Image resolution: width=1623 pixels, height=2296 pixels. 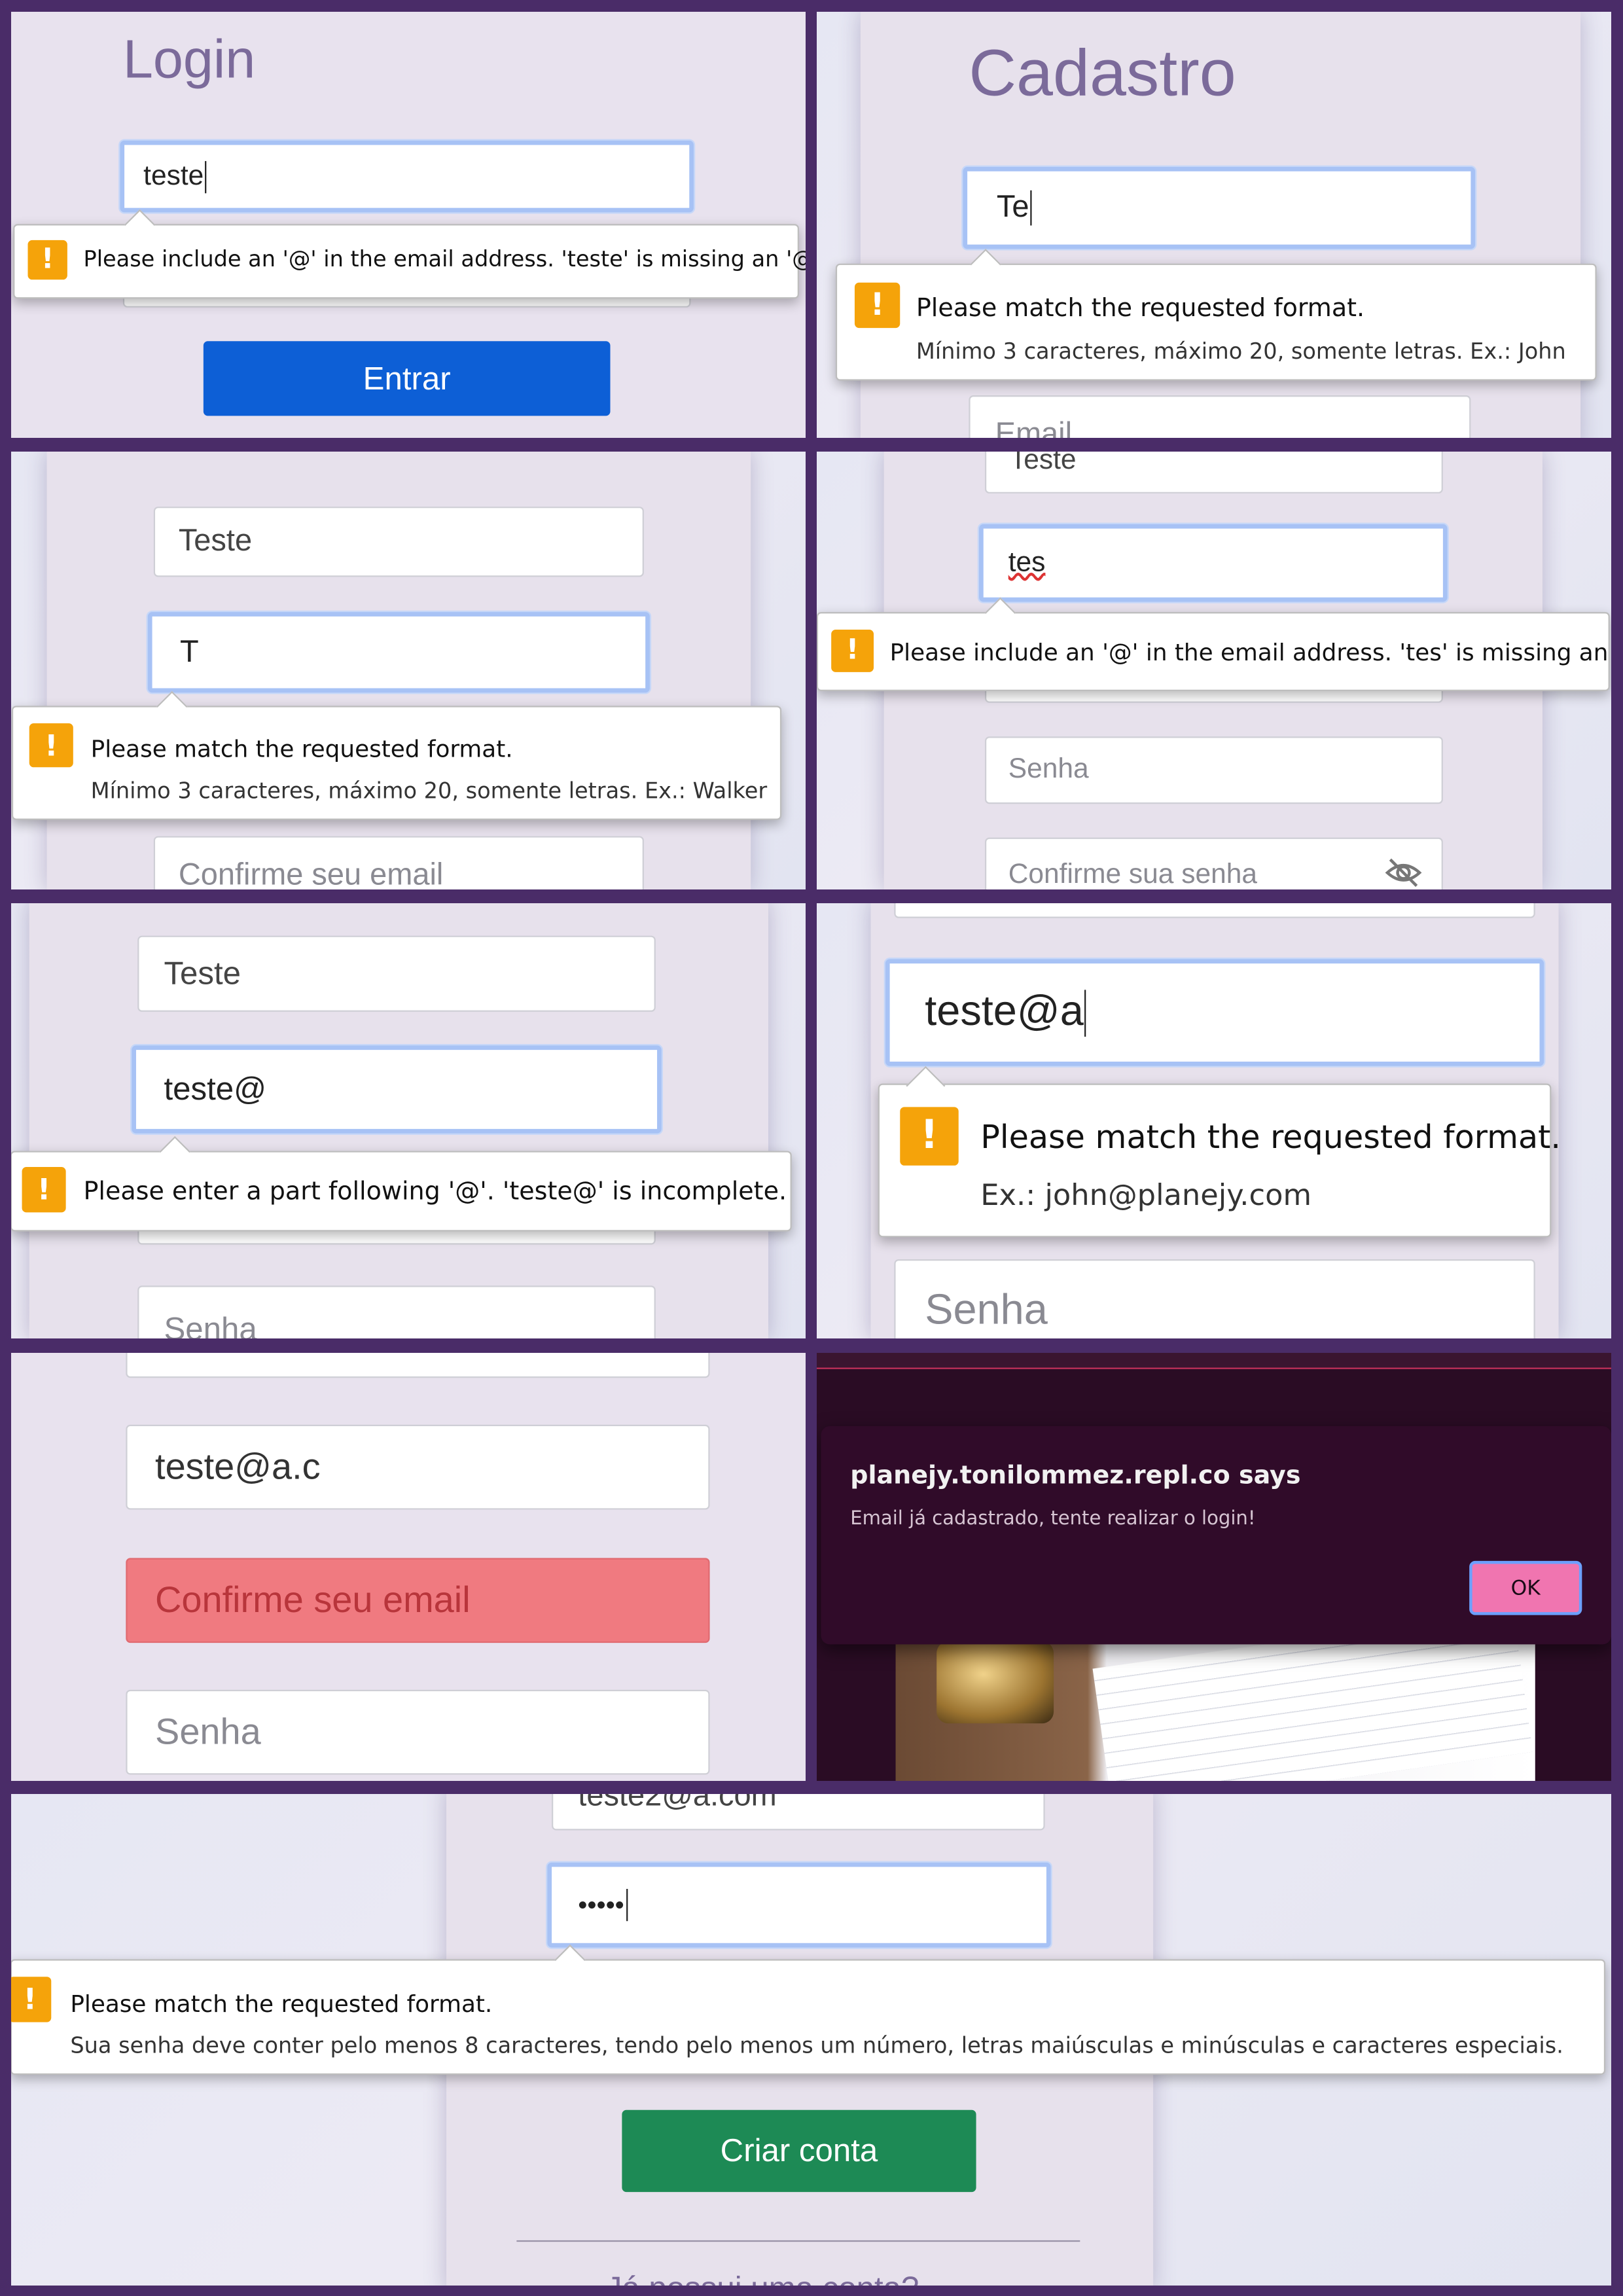 I want to click on panel-confirm-email-mismatch: teste@a.c Confirme seu email Senha, so click(x=408, y=1567).